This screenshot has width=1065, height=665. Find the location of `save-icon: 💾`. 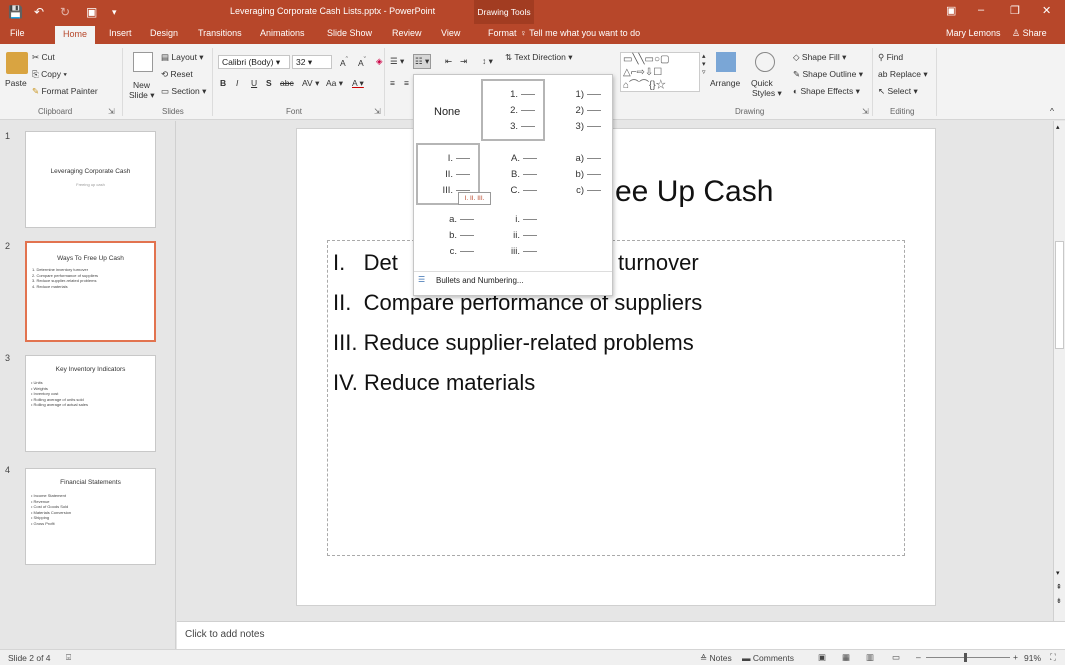

save-icon: 💾 is located at coordinates (15, 12).